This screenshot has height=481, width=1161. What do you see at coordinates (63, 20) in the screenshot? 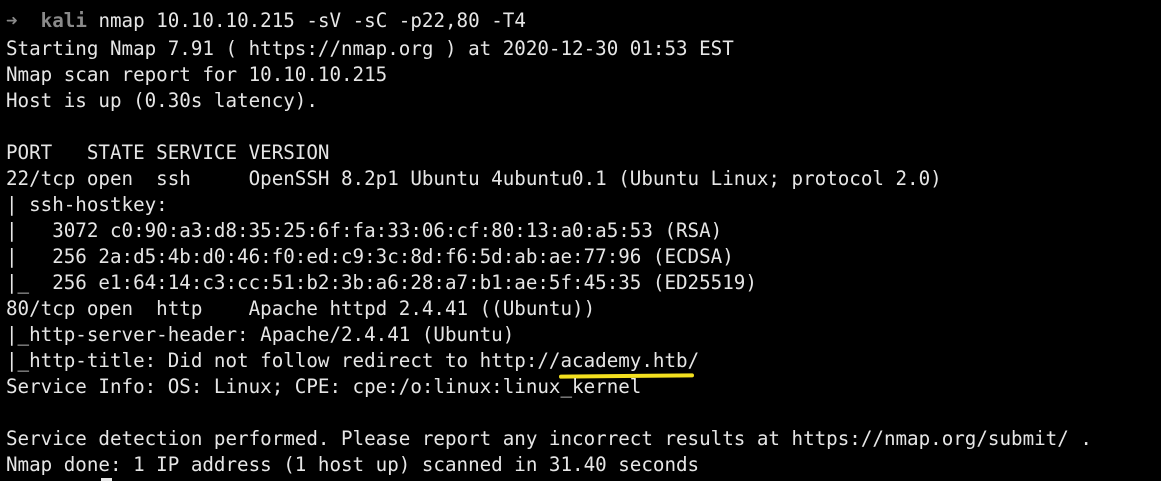
I see `prompt-user: kali` at bounding box center [63, 20].